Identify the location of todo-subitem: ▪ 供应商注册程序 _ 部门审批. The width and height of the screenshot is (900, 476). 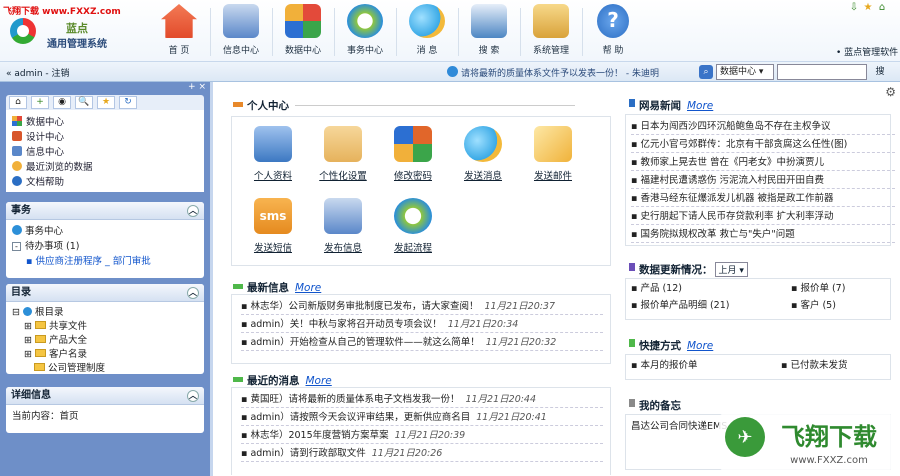
(105, 261).